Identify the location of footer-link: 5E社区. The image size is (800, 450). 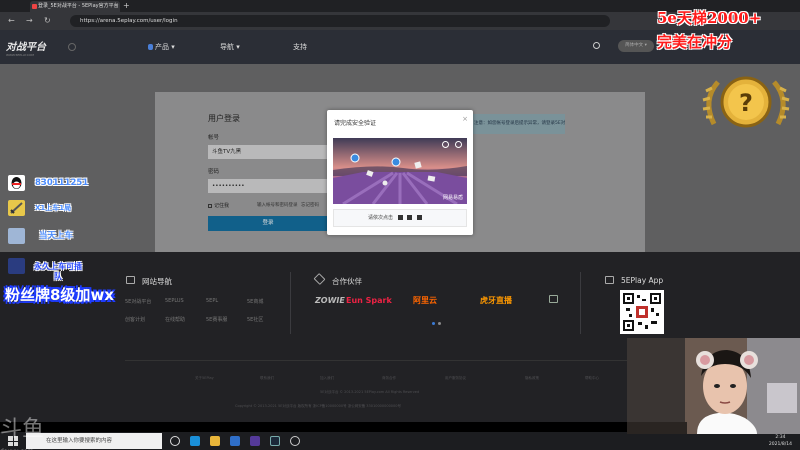
(255, 319).